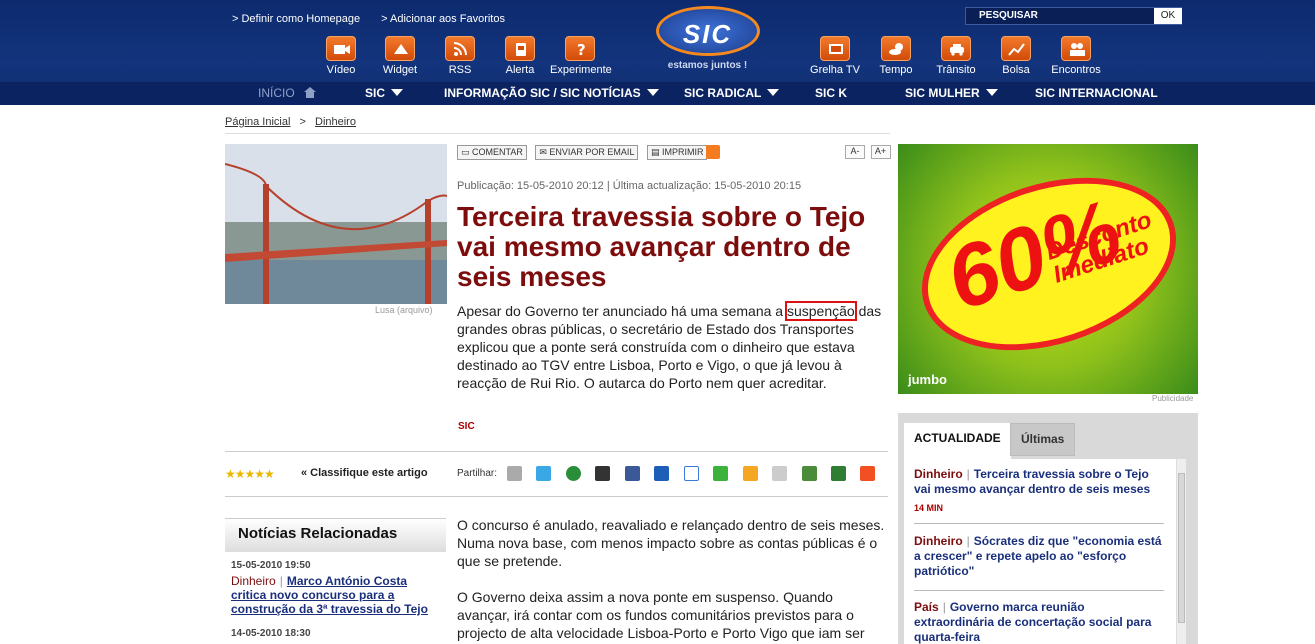 This screenshot has height=644, width=1315. Describe the element at coordinates (691, 473) in the screenshot. I see `google-icon` at that location.